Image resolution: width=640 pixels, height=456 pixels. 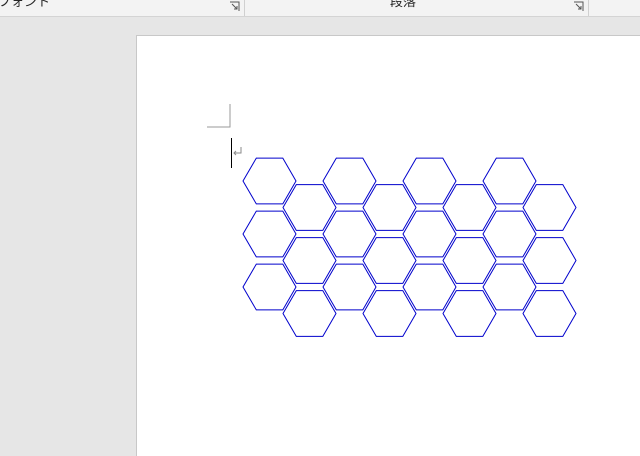 I want to click on paragraph-dialog-launcher-icon, so click(x=578, y=6).